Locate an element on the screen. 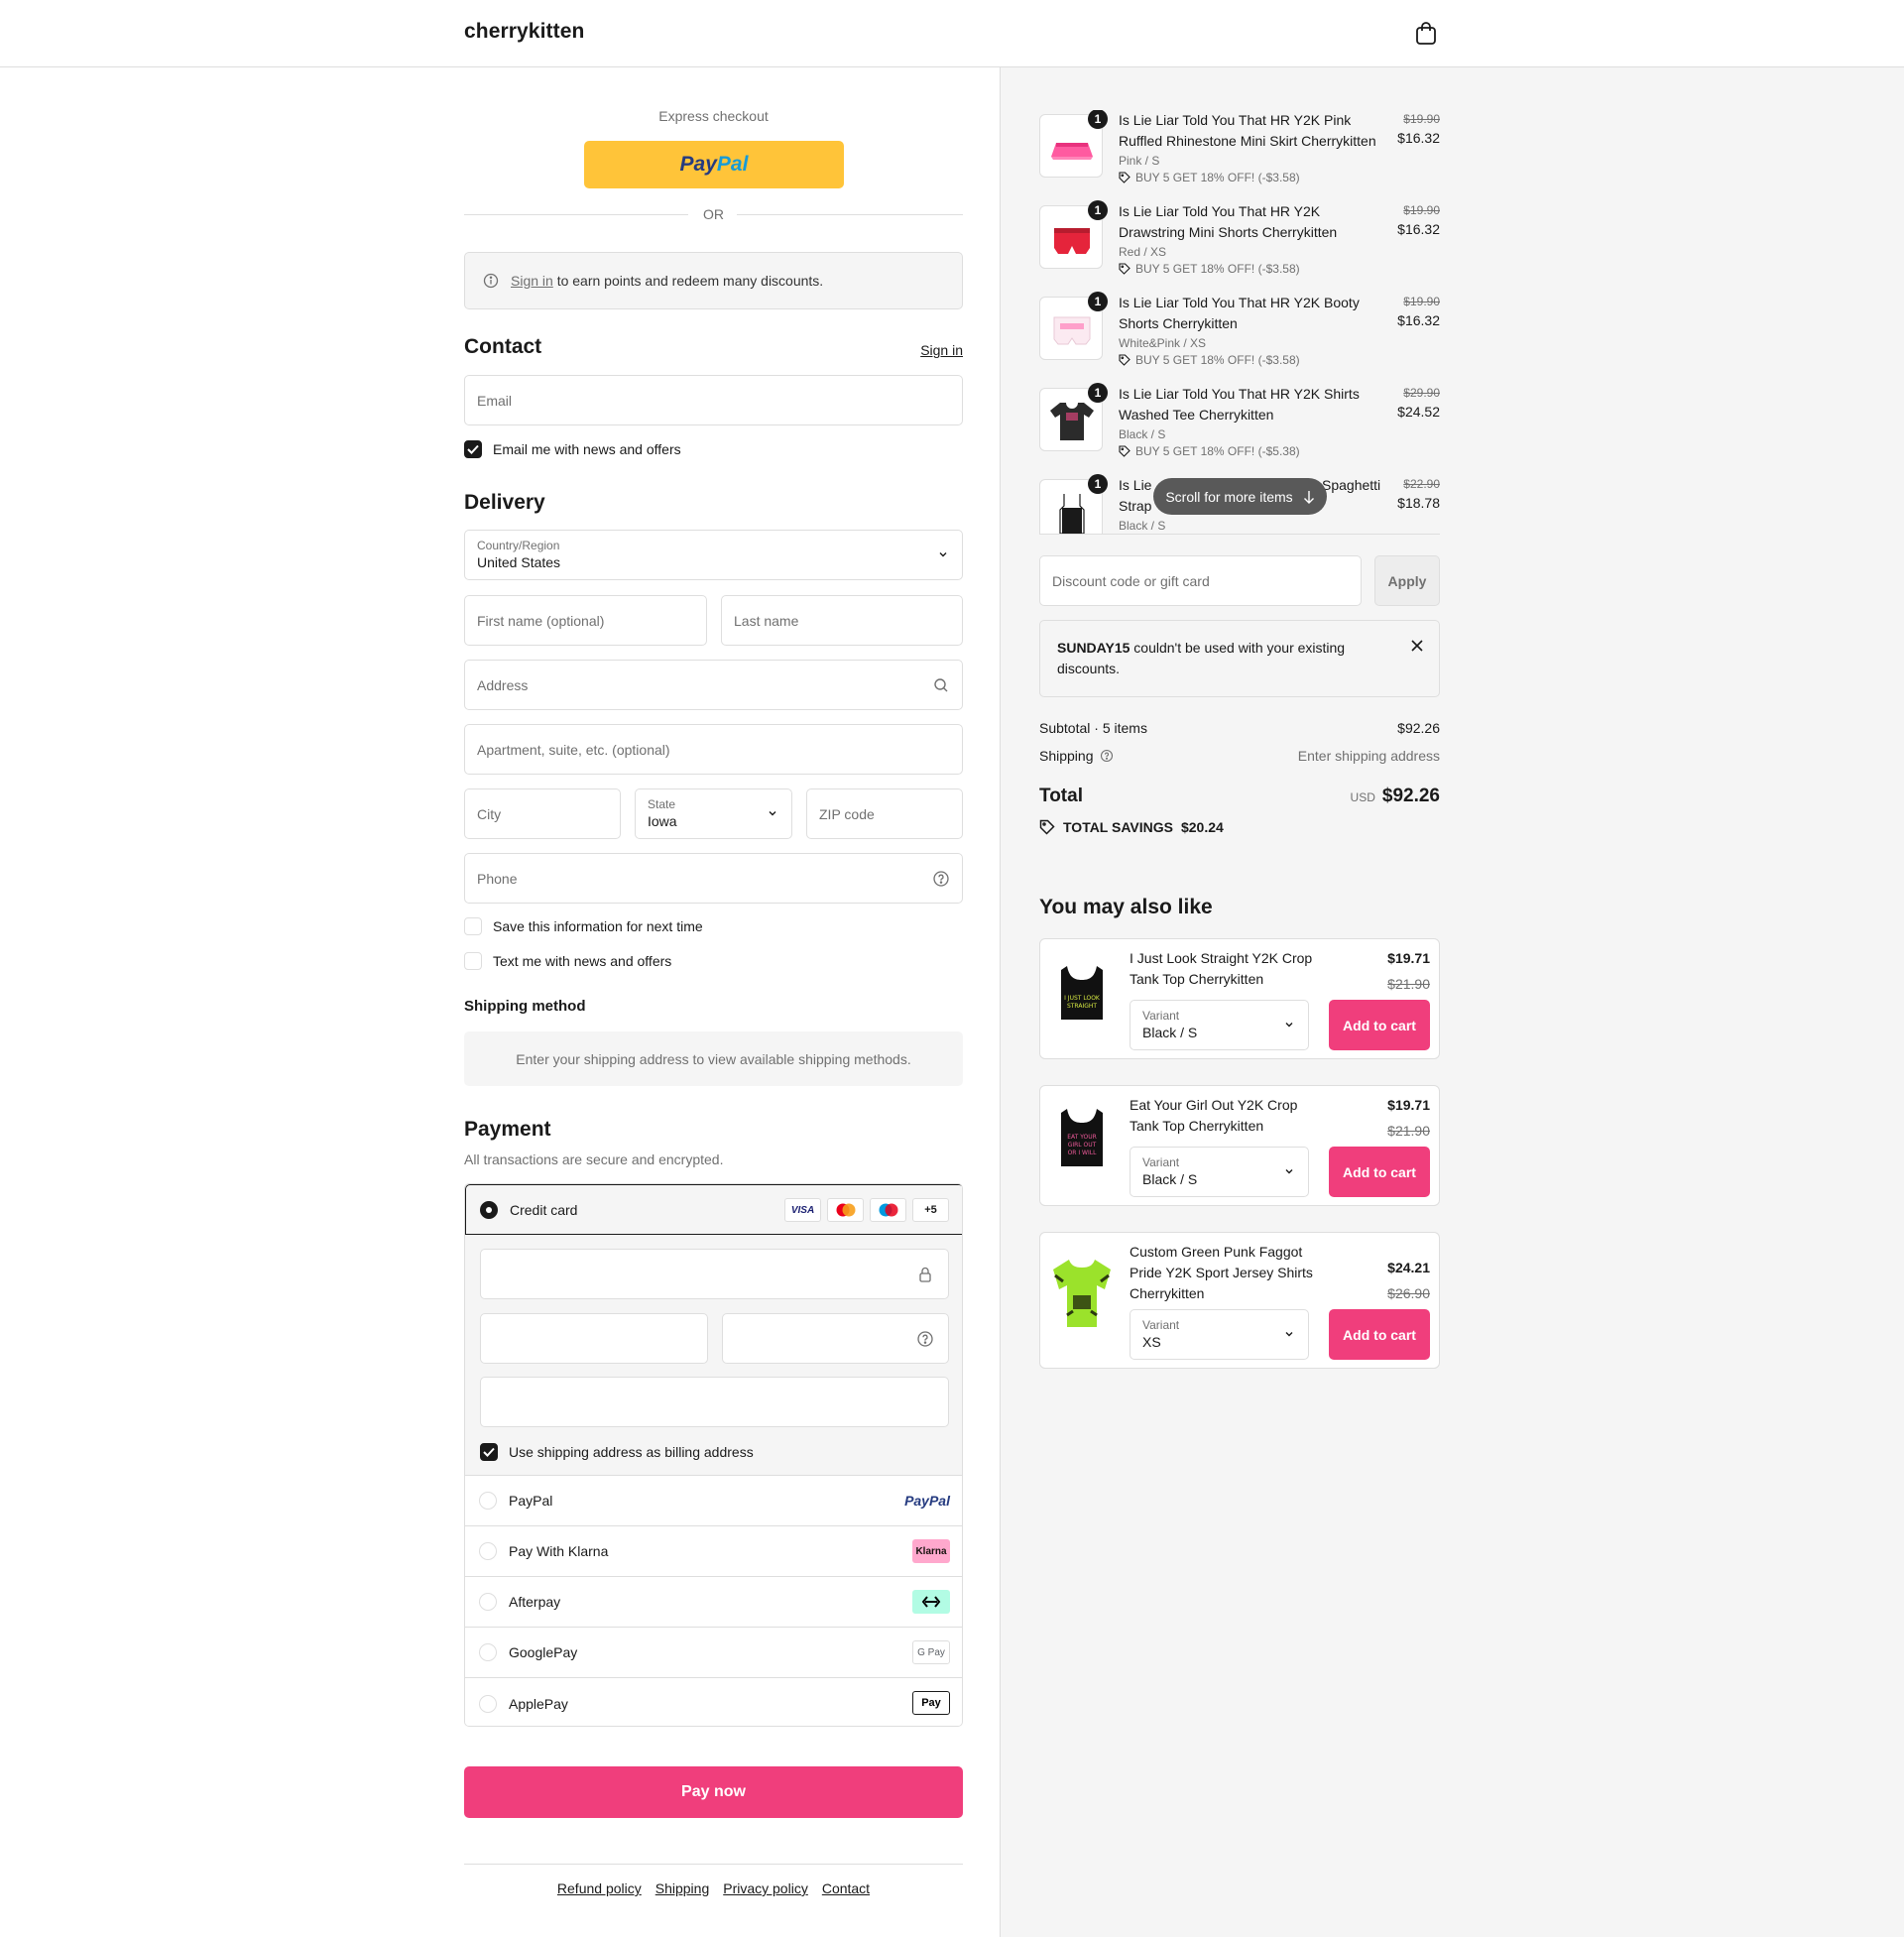 The width and height of the screenshot is (1904, 1937). zip-field is located at coordinates (884, 813).